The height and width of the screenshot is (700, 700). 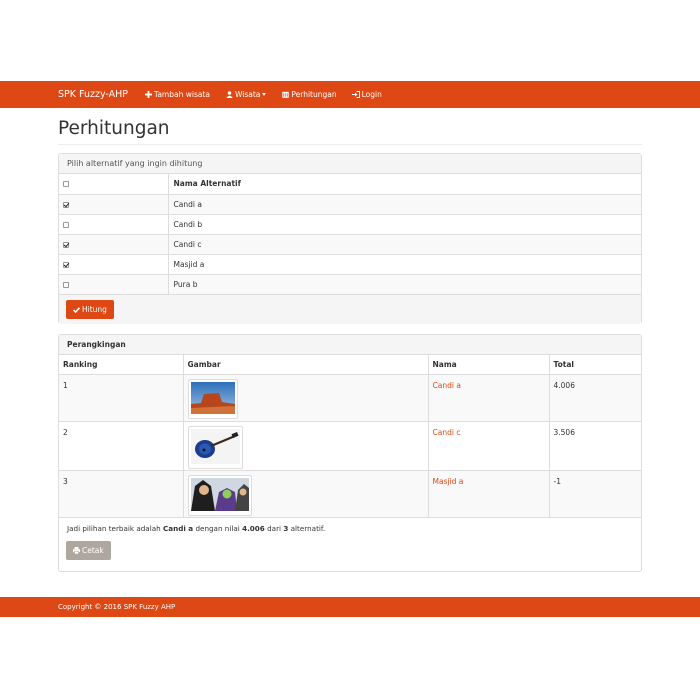 I want to click on hitung-button-label: Hitung, so click(x=94, y=309).